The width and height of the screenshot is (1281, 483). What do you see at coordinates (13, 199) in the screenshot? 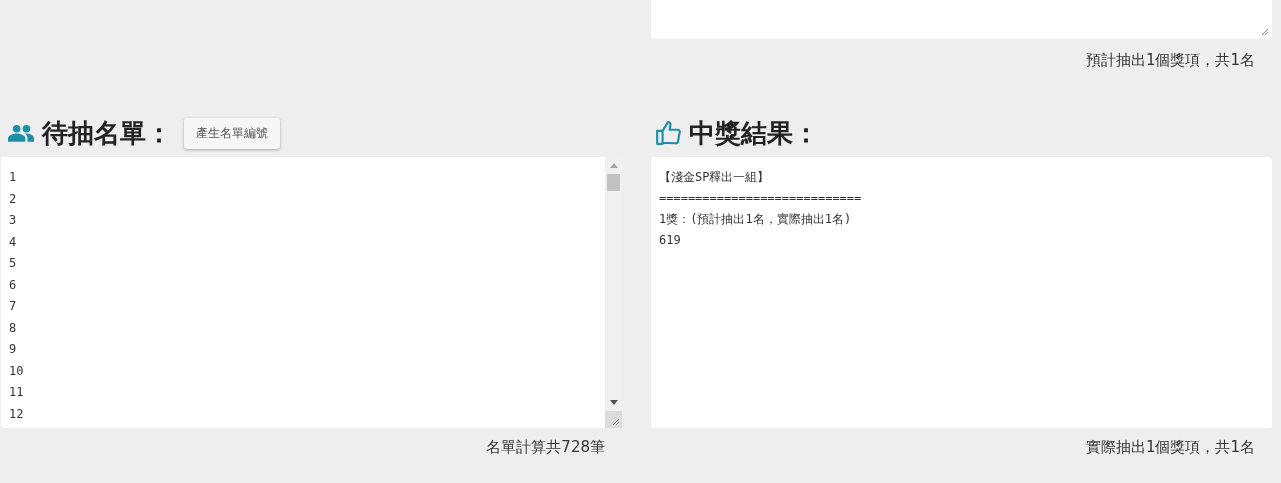
I see `list-line: 2` at bounding box center [13, 199].